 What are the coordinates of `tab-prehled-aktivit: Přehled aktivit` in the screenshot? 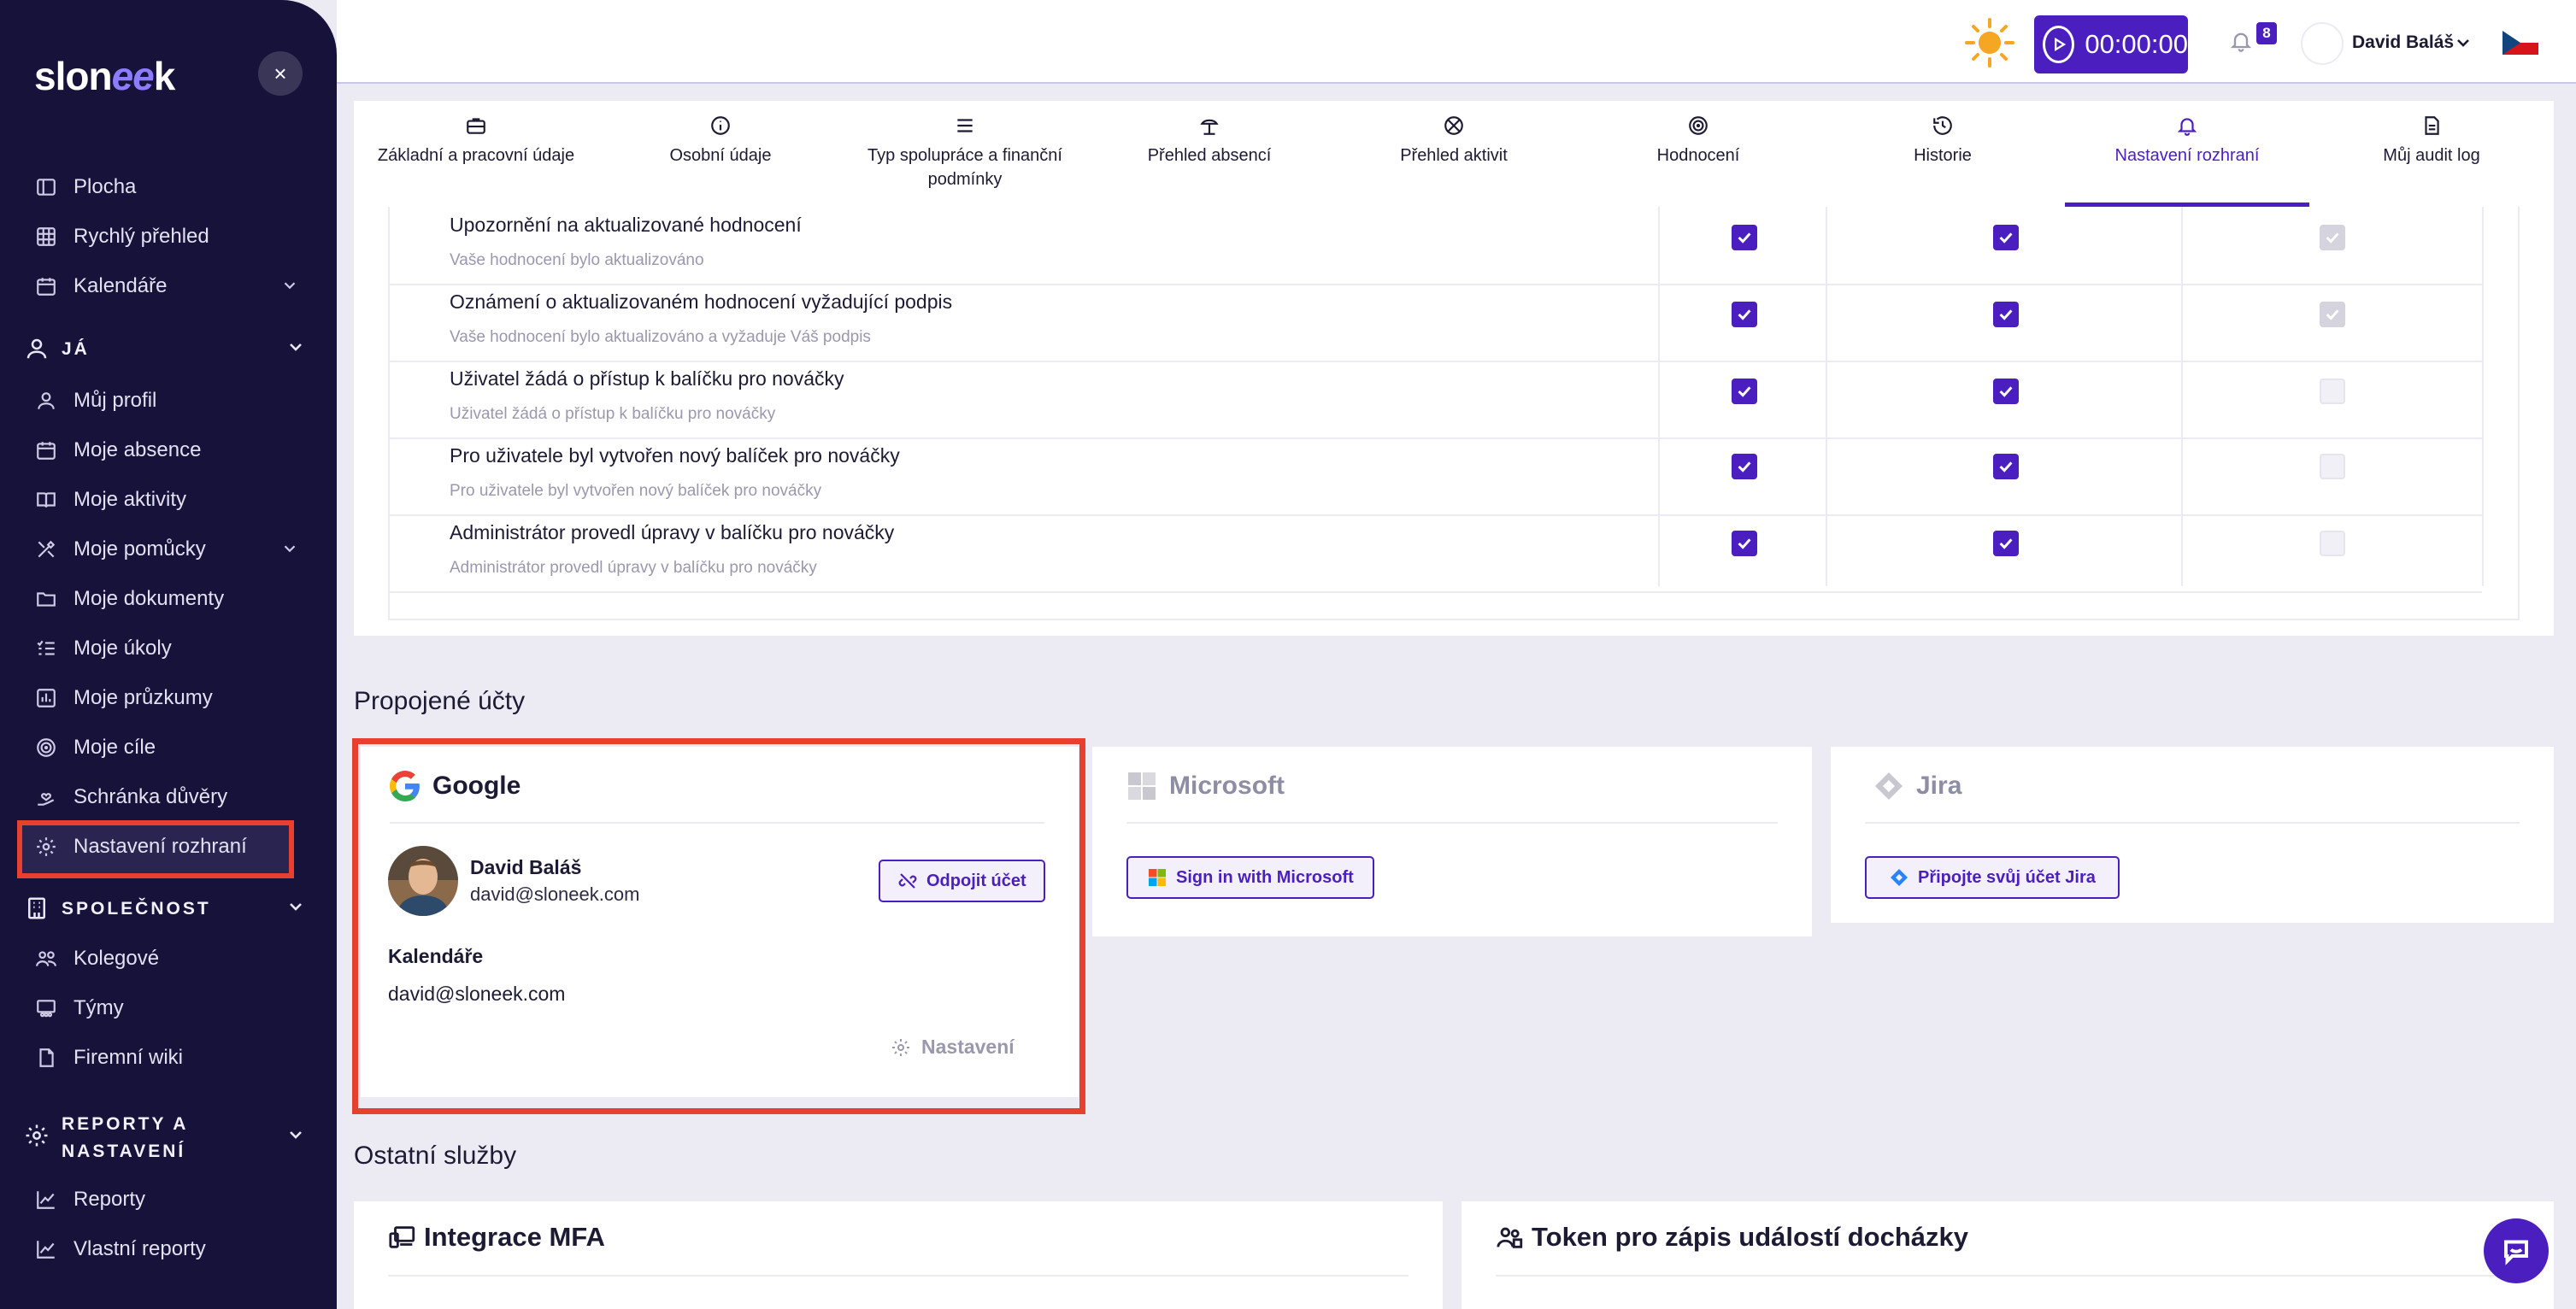 It's located at (1454, 154).